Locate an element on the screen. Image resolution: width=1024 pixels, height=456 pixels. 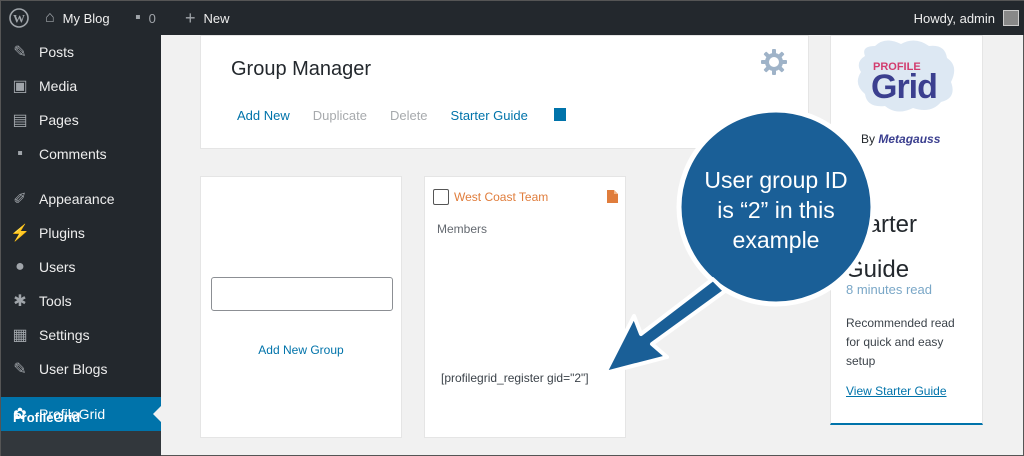
starter-guide-link: Starter Guide is located at coordinates (520, 115).